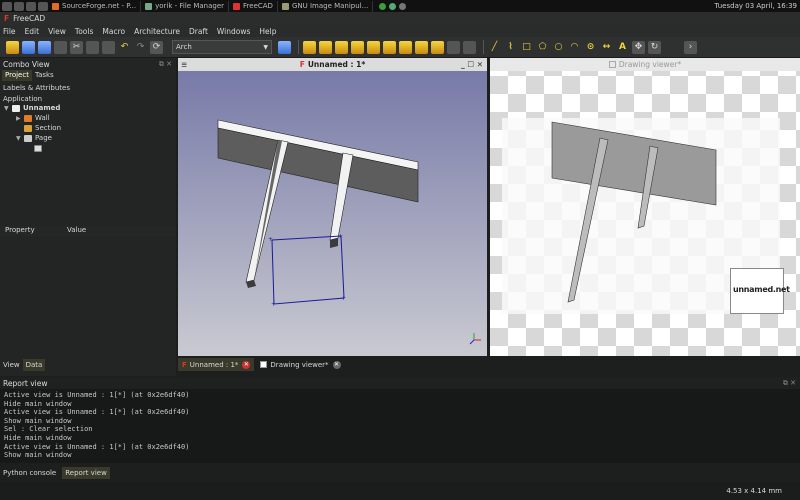 The image size is (800, 500). Describe the element at coordinates (92, 47) in the screenshot. I see `copy-icon` at that location.